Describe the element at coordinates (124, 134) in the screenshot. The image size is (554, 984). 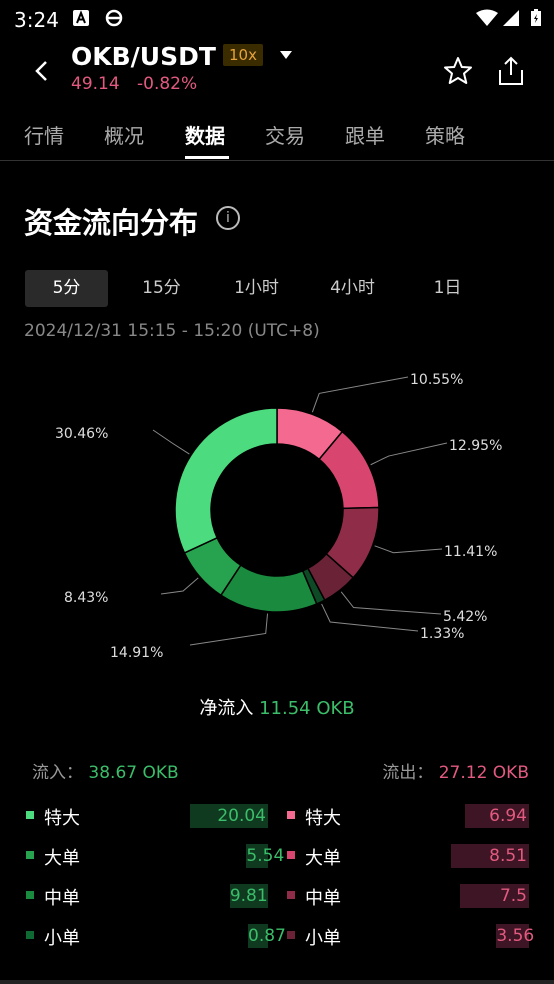
I see `tab-overview: 概况` at that location.